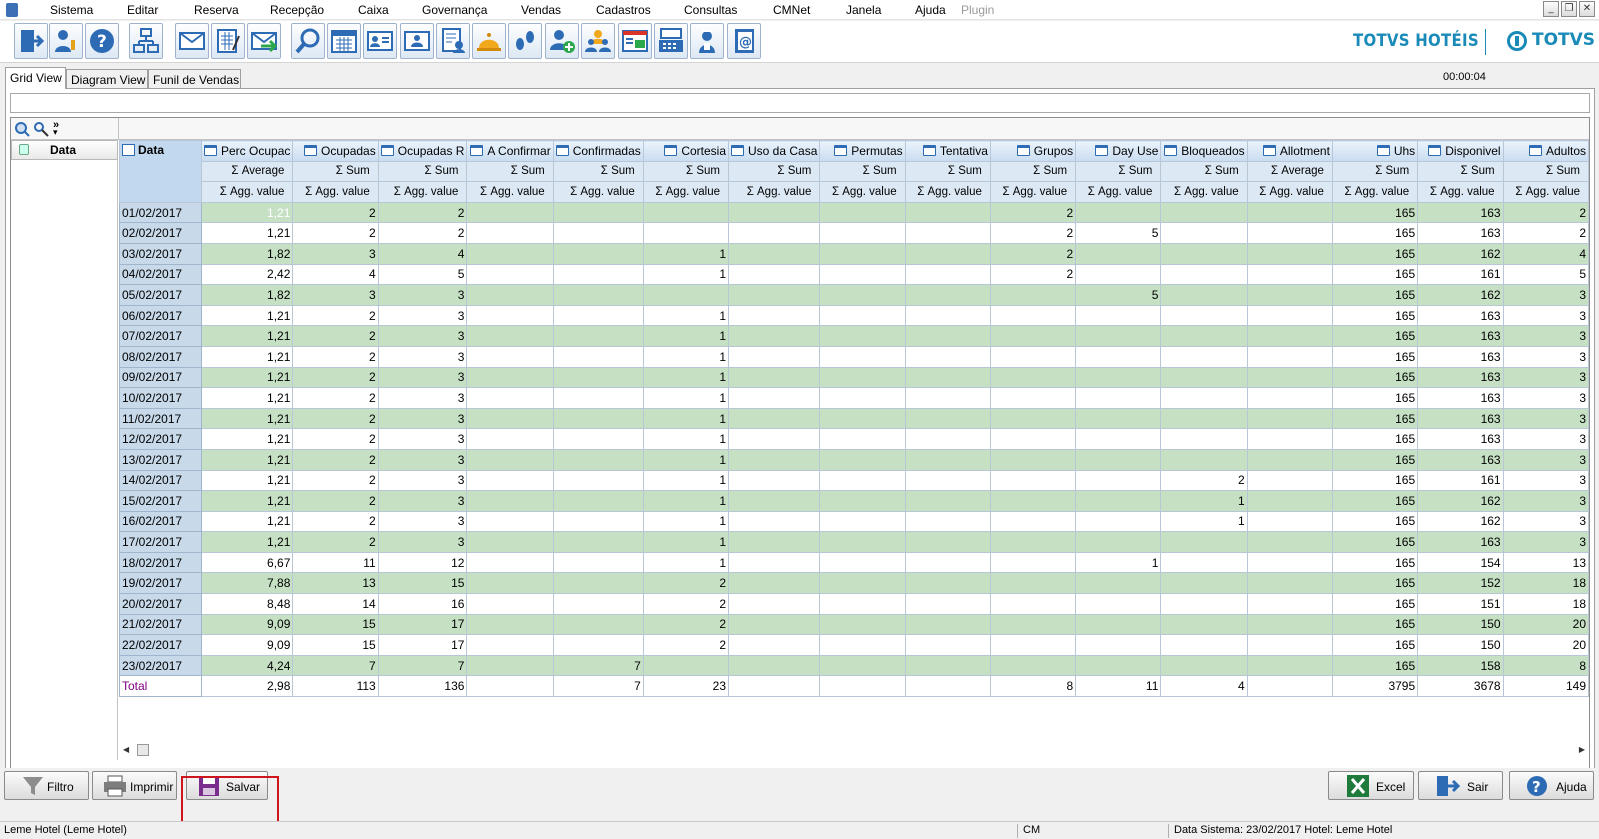 The width and height of the screenshot is (1599, 839). What do you see at coordinates (854, 624) in the screenshot?
I see `table-row: 21/02/2017 9,09 15 17 2 165 150 20` at bounding box center [854, 624].